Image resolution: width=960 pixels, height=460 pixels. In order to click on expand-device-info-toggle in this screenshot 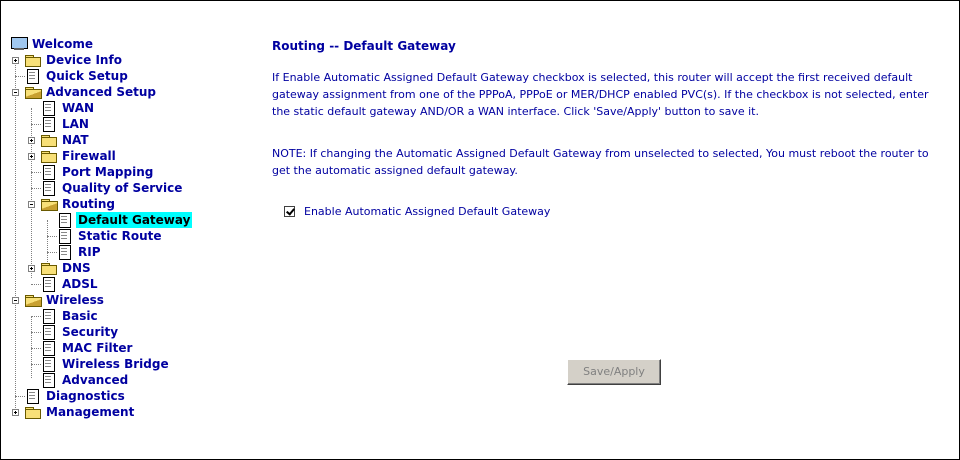, I will do `click(15, 60)`.